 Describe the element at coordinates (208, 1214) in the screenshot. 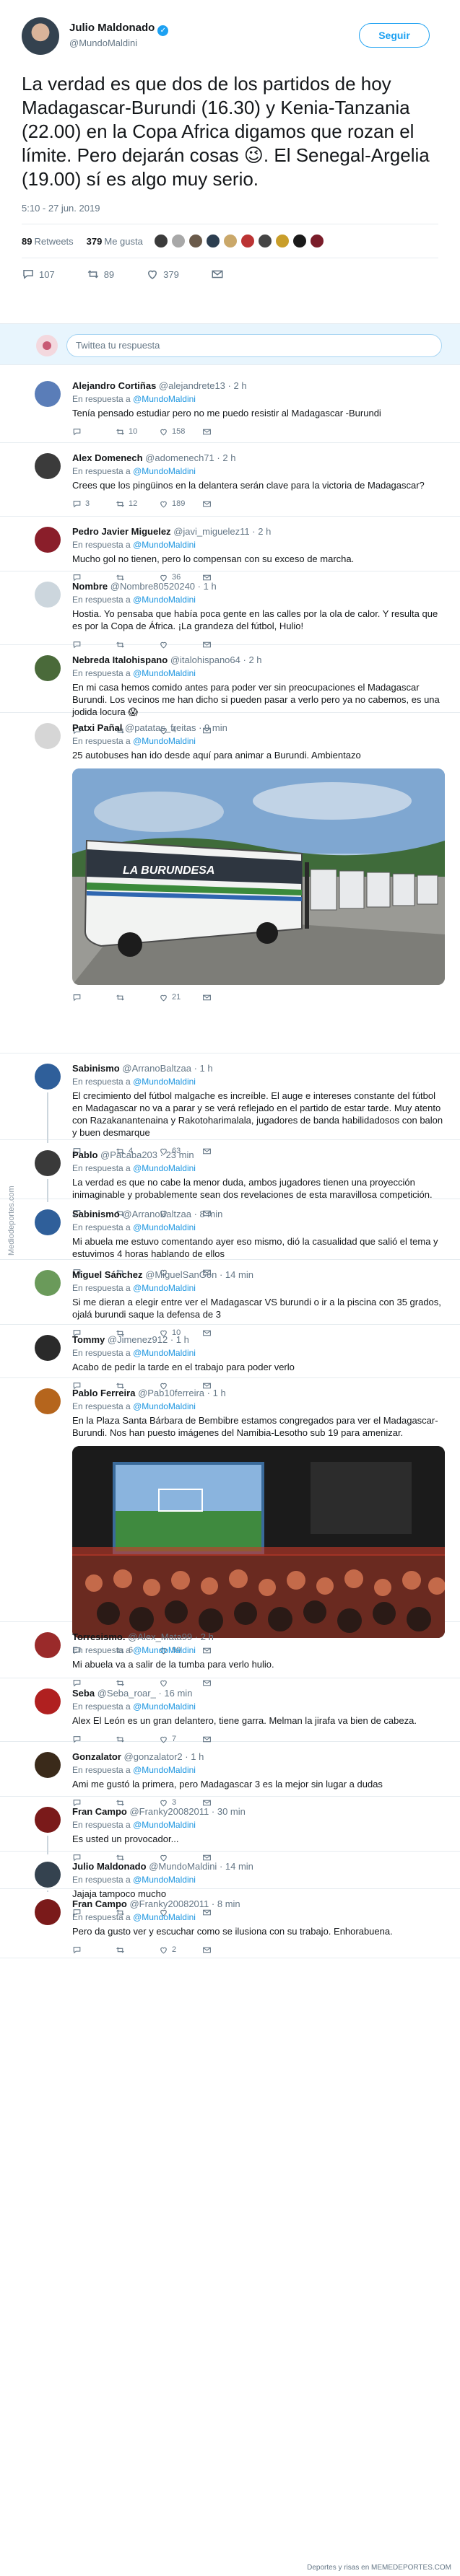

I see `reply-time: · 8 min` at that location.